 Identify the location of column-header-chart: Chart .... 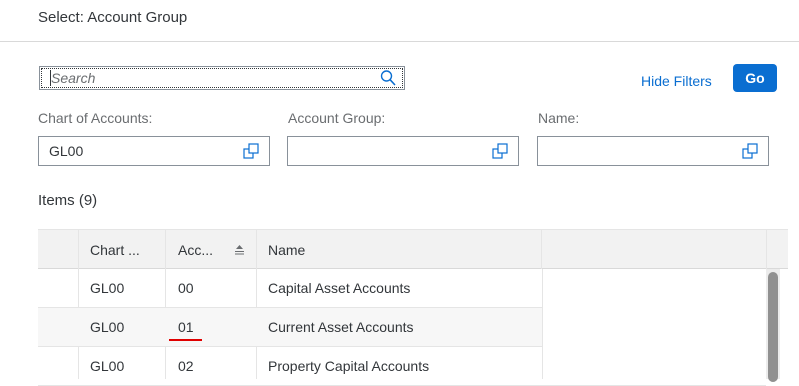
(115, 250).